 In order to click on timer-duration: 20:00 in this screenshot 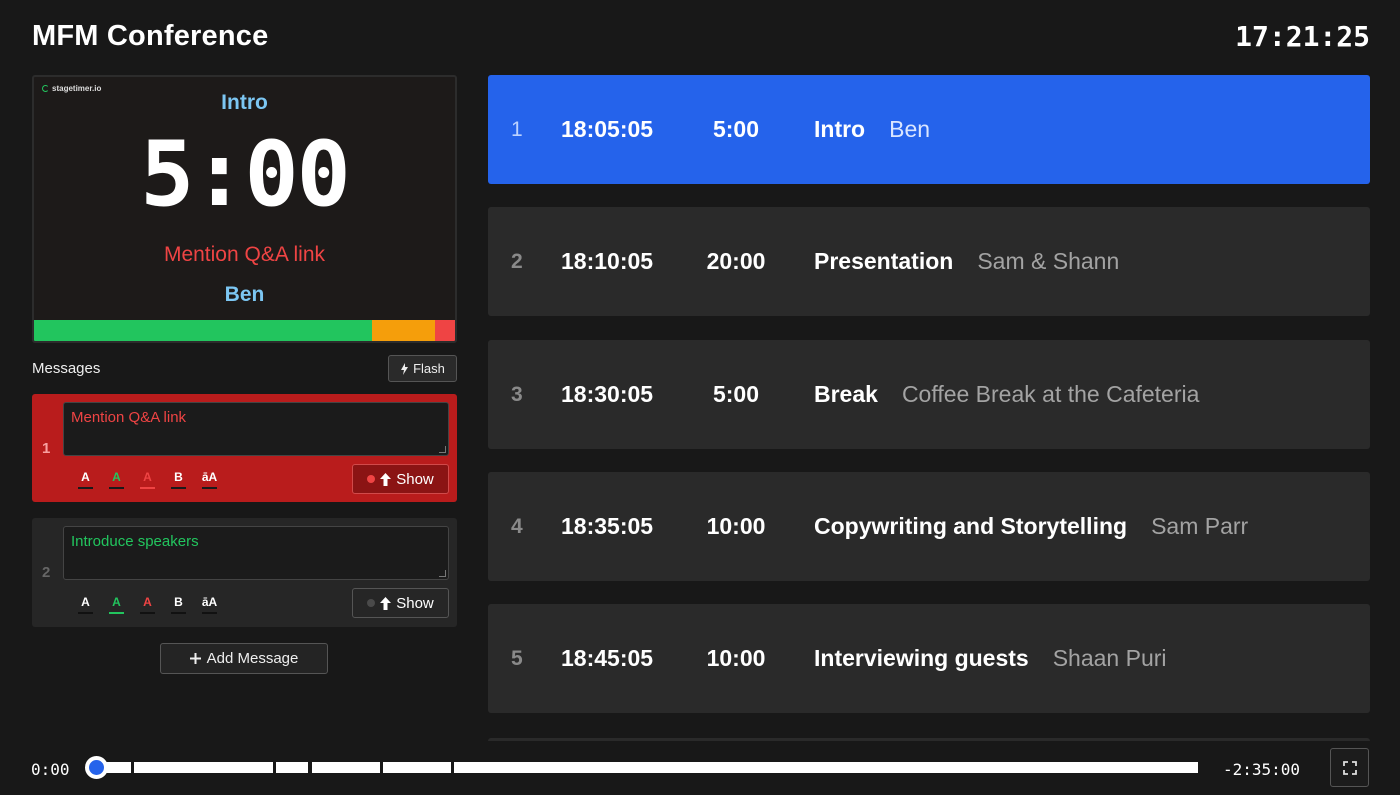, I will do `click(736, 261)`.